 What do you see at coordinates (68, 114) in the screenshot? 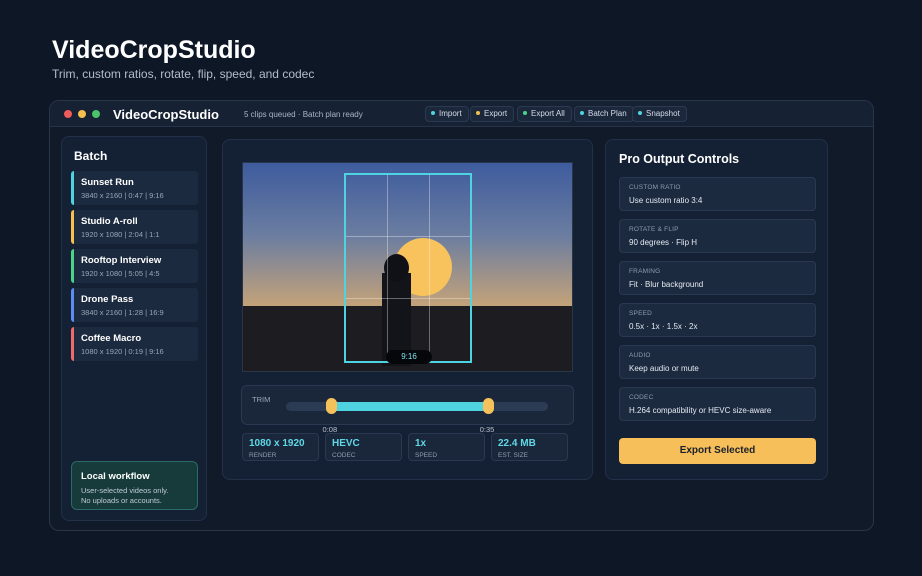
I see `close-window-button` at bounding box center [68, 114].